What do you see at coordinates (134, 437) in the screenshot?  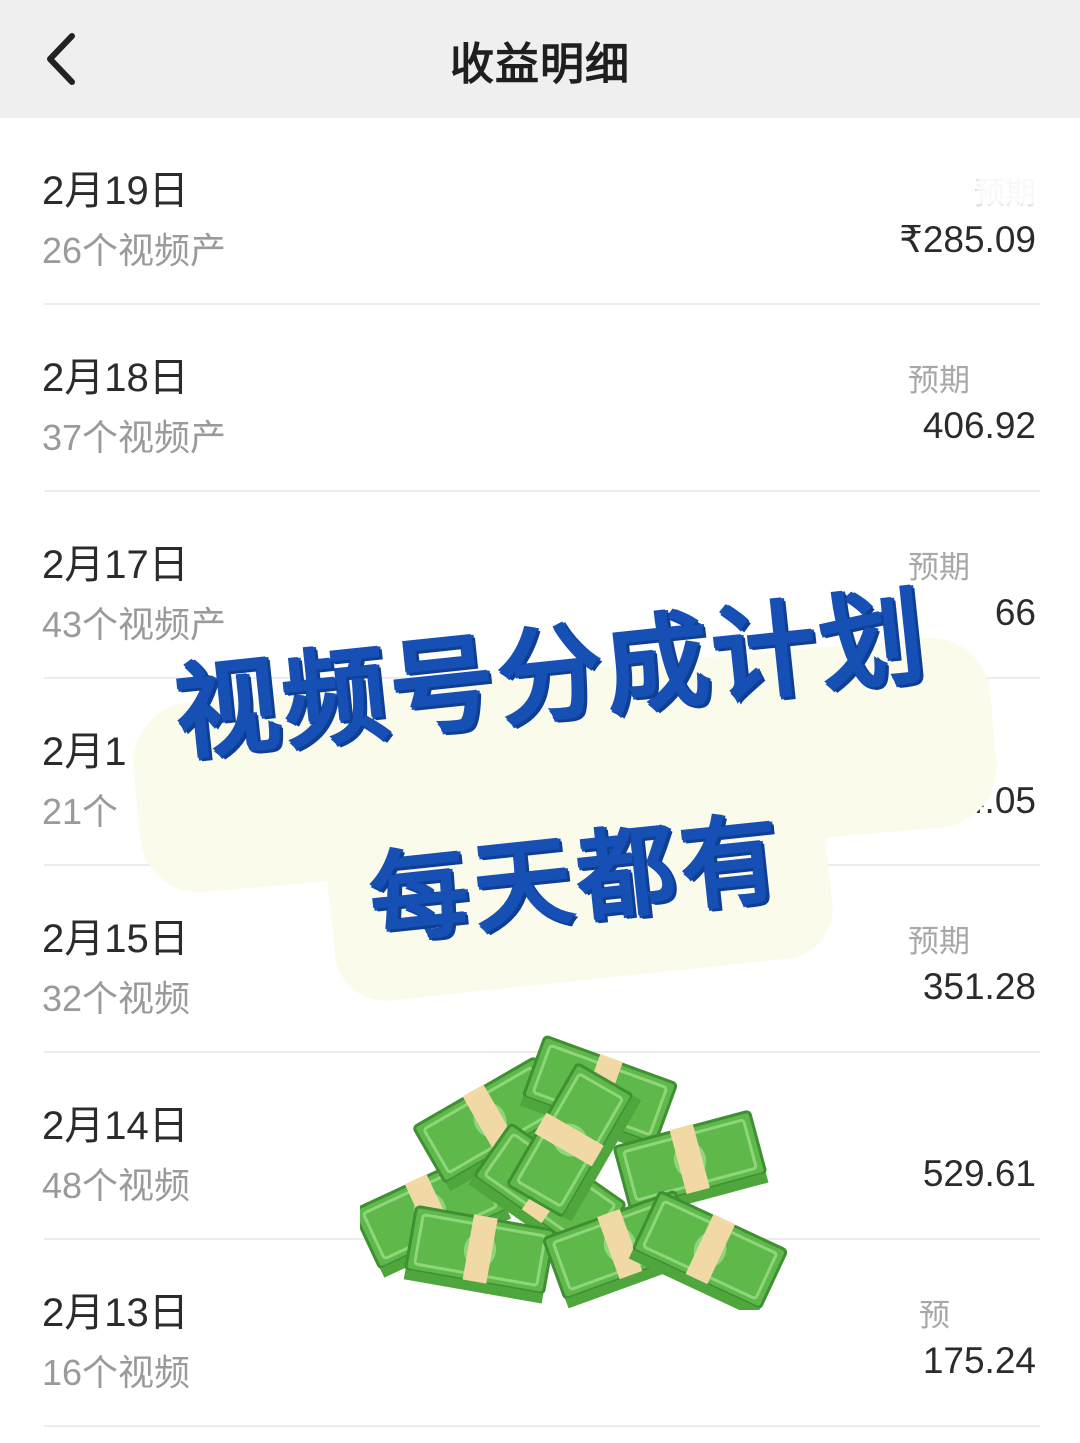 I see `item-video-count: 37个视频产` at bounding box center [134, 437].